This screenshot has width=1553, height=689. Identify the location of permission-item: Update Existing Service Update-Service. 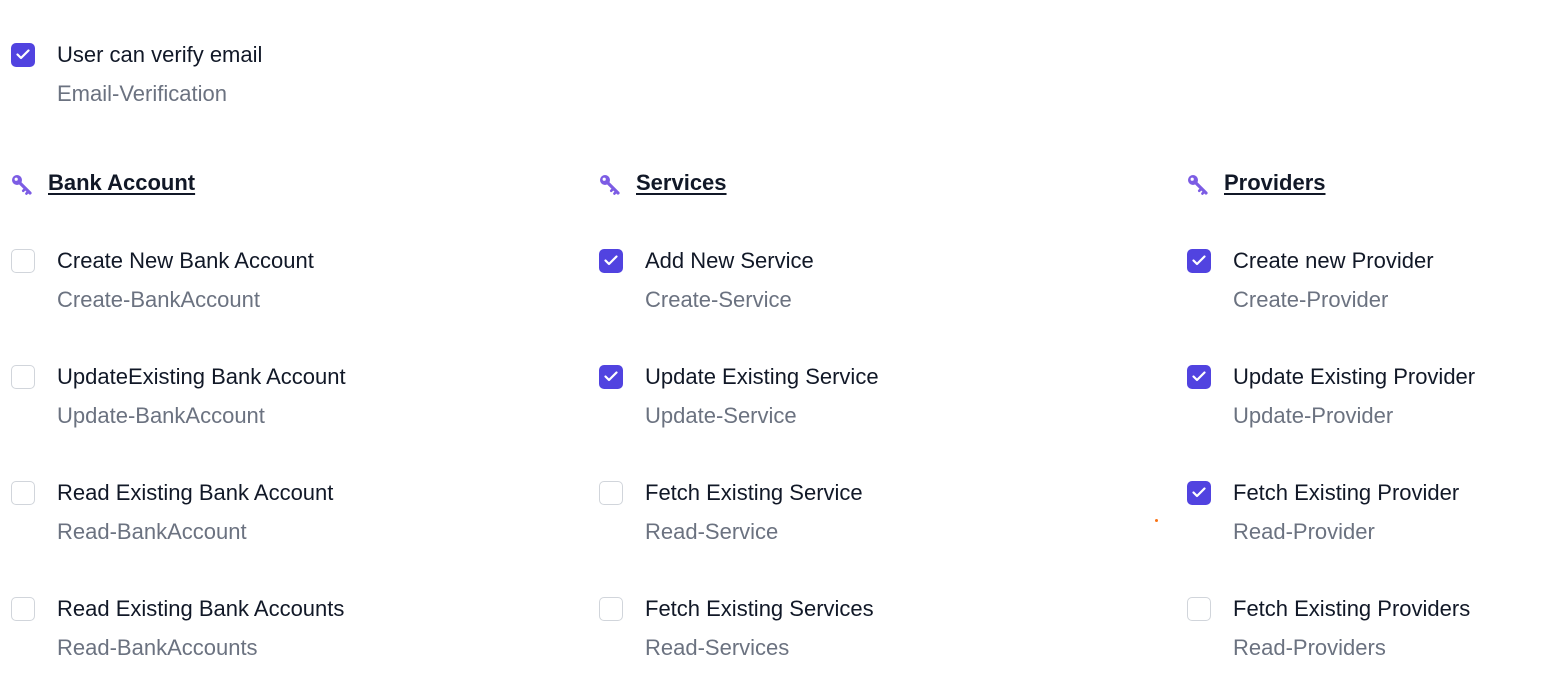
(879, 398).